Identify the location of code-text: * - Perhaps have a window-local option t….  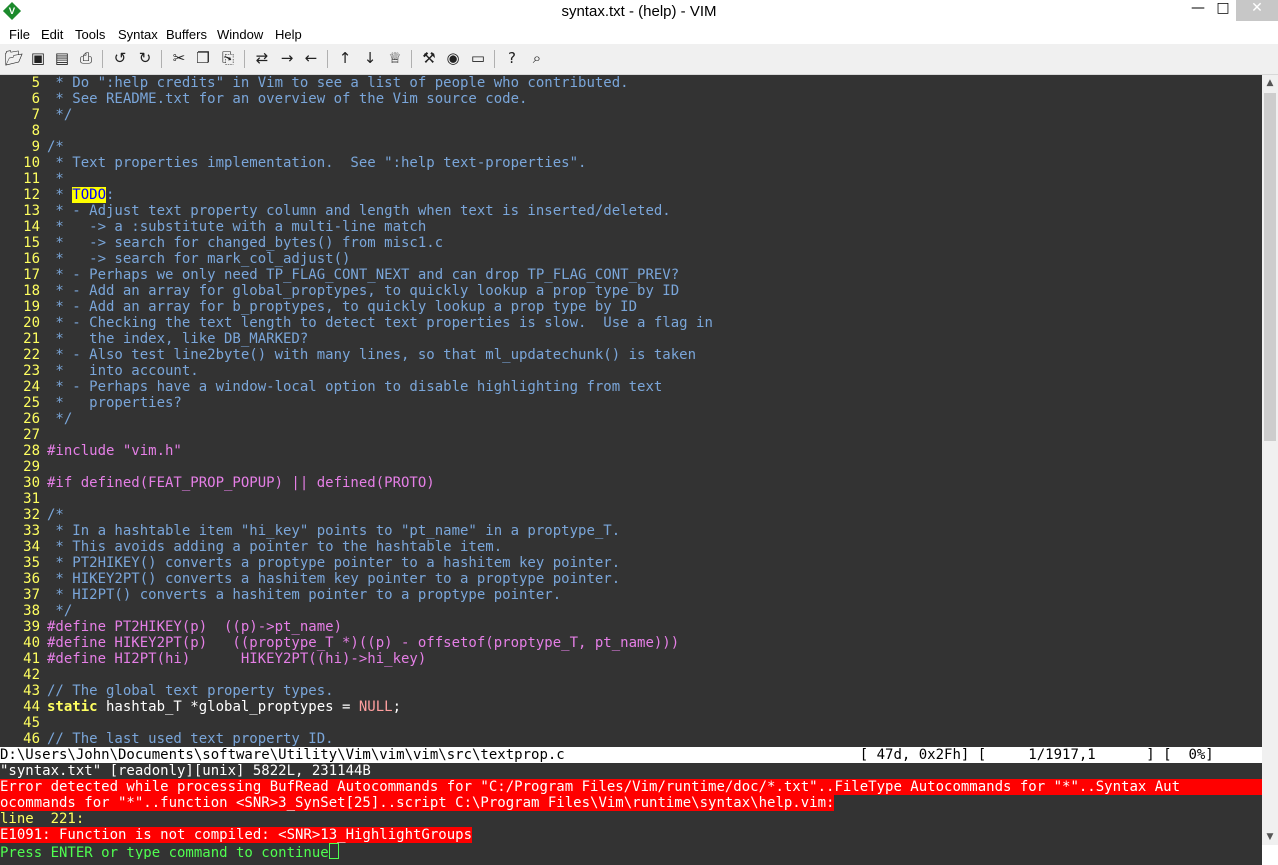
(355, 387).